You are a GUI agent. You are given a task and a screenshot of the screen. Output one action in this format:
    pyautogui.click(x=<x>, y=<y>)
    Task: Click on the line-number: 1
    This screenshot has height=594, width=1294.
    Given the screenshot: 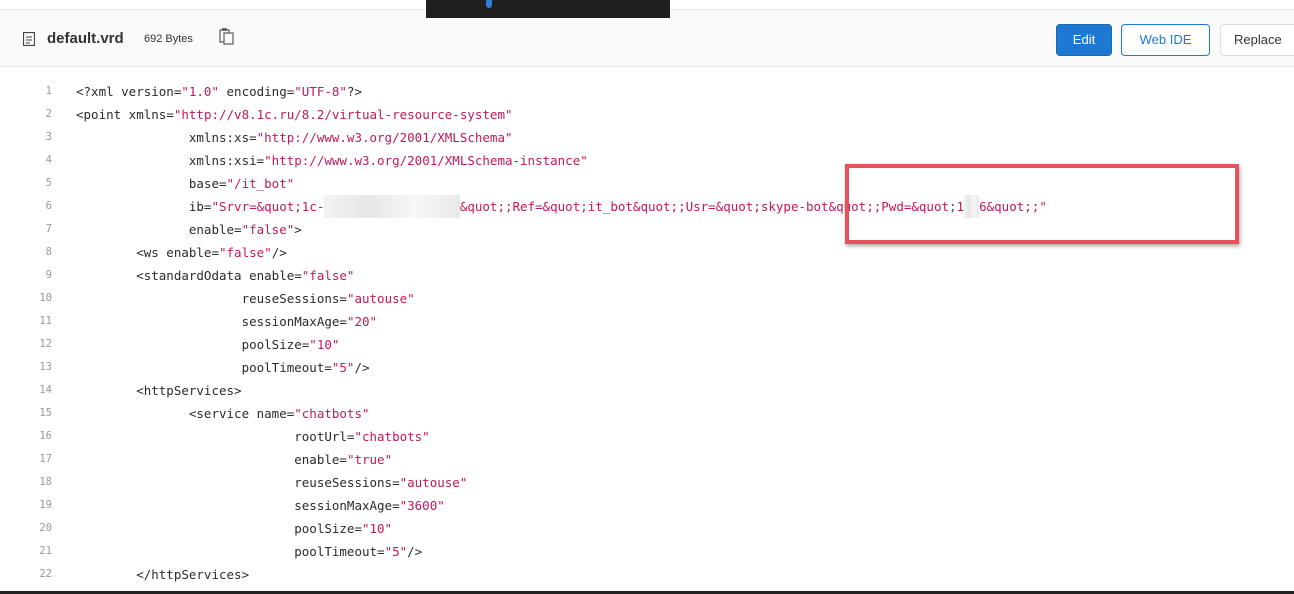 What is the action you would take?
    pyautogui.click(x=26, y=91)
    